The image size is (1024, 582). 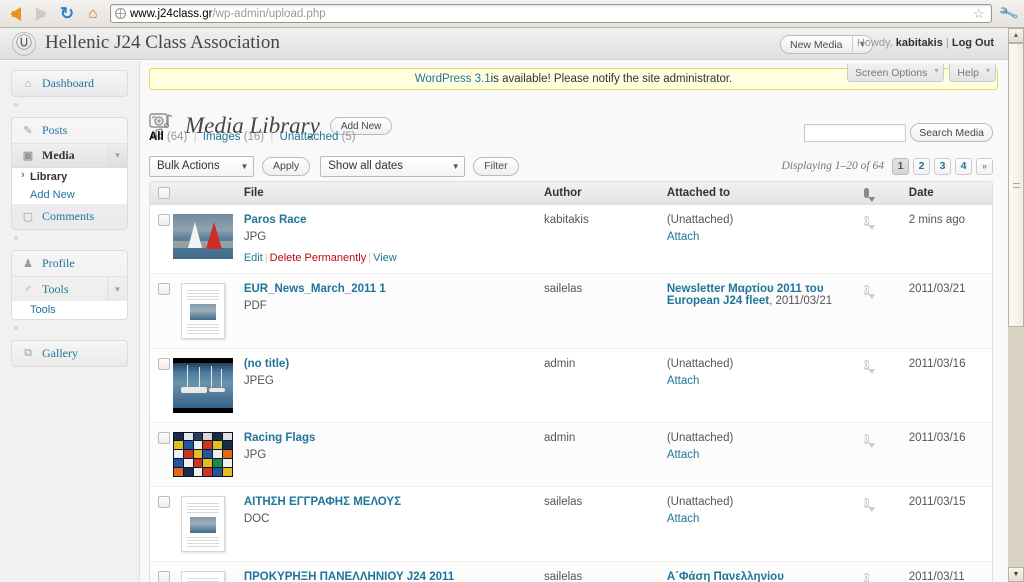 What do you see at coordinates (69, 288) in the screenshot?
I see `sidebar-item-tools: ♂ Tools ▼` at bounding box center [69, 288].